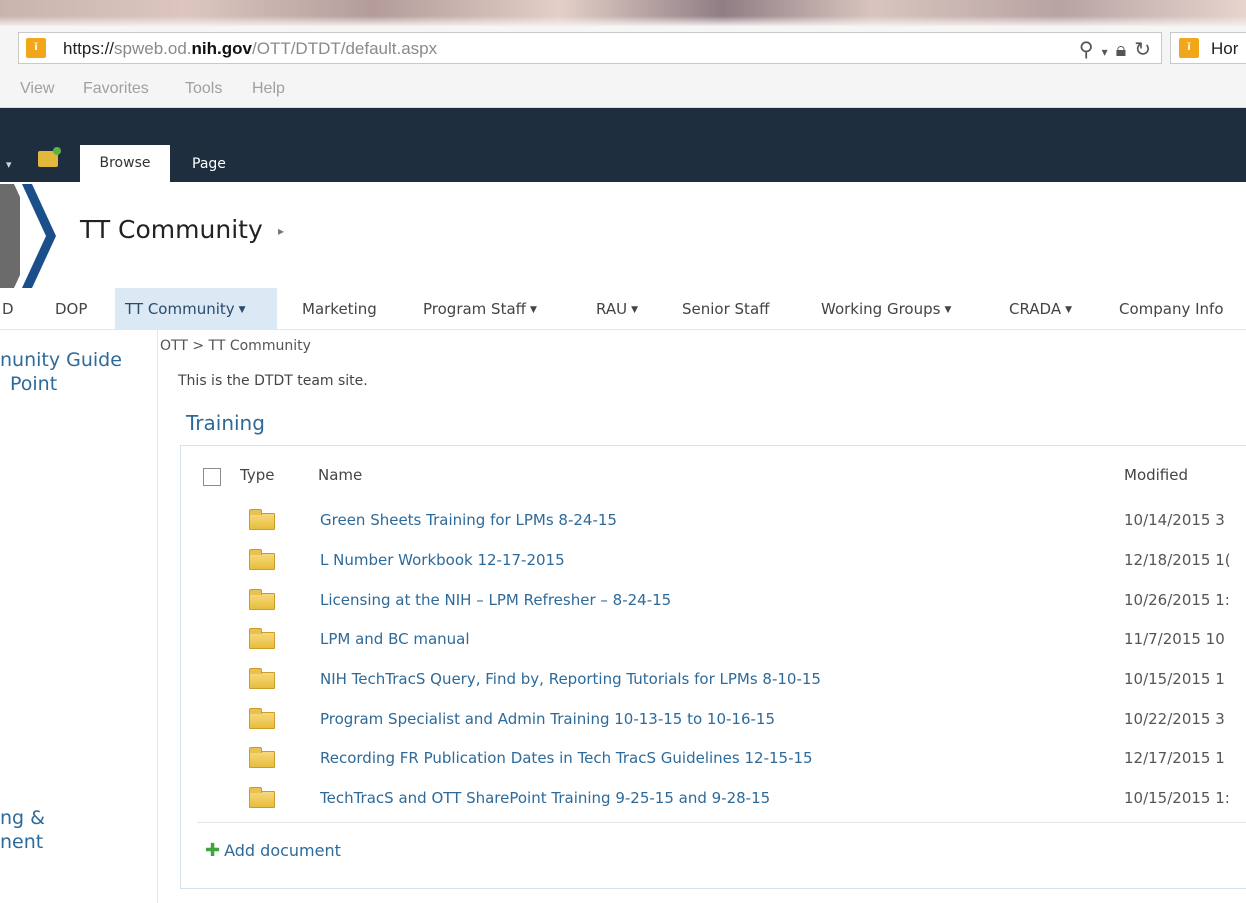 This screenshot has height=903, width=1246. I want to click on list-divider, so click(721, 822).